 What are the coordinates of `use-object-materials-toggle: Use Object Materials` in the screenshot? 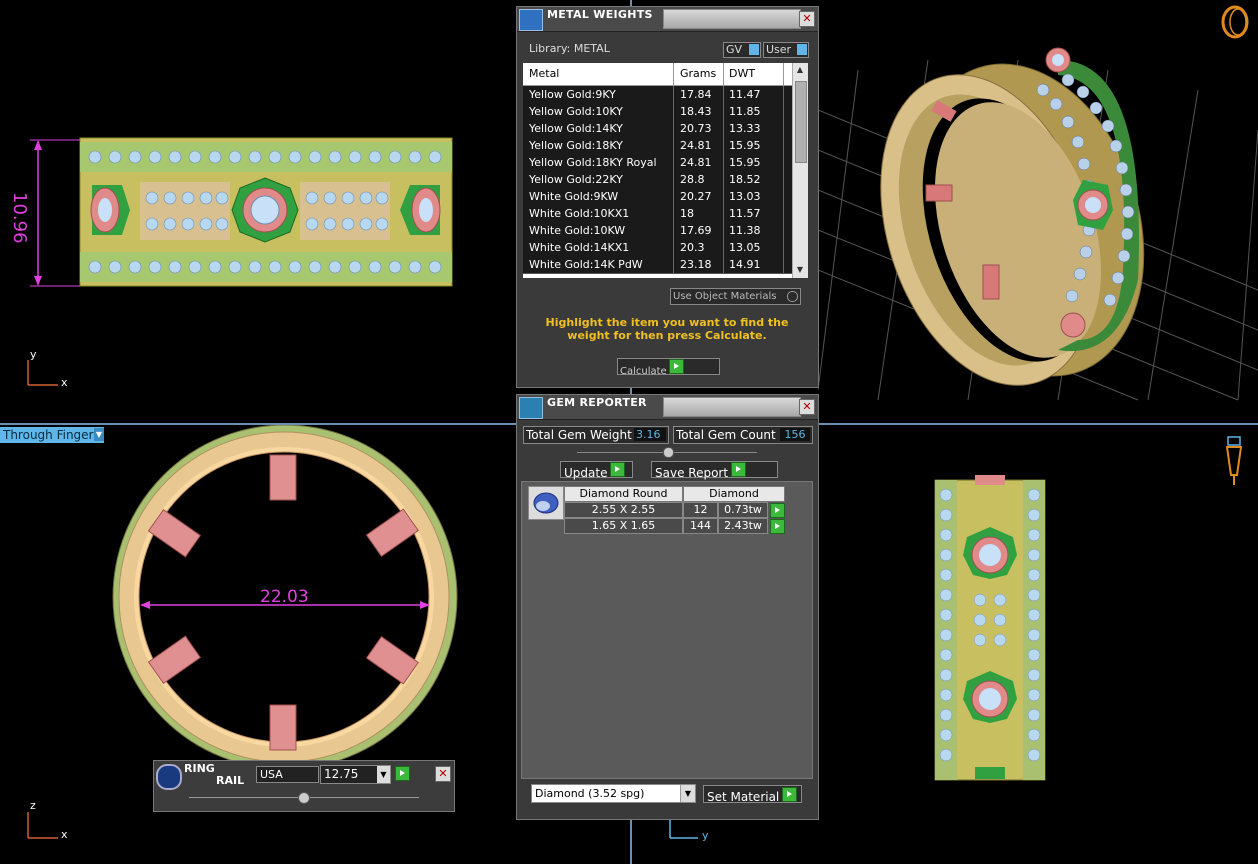 It's located at (735, 296).